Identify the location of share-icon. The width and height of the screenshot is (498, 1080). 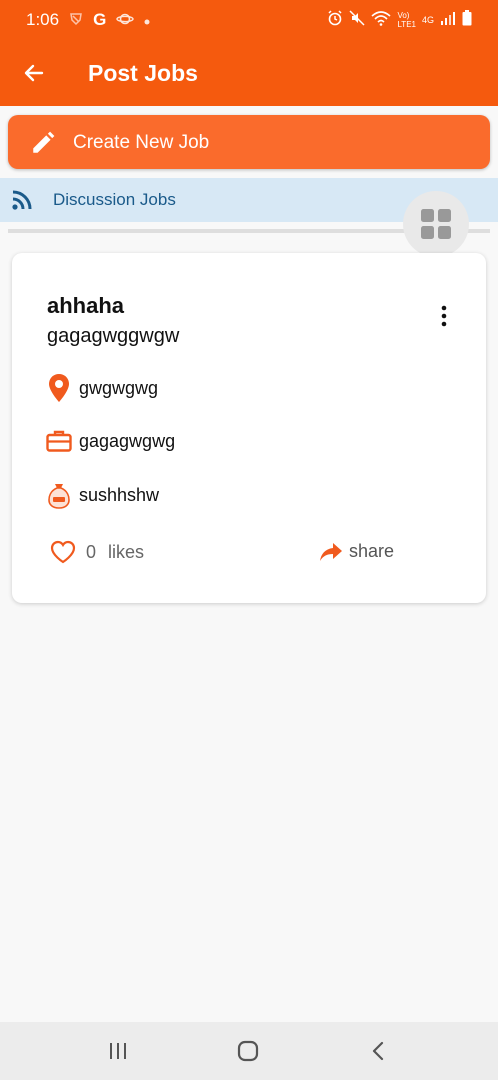
(331, 551).